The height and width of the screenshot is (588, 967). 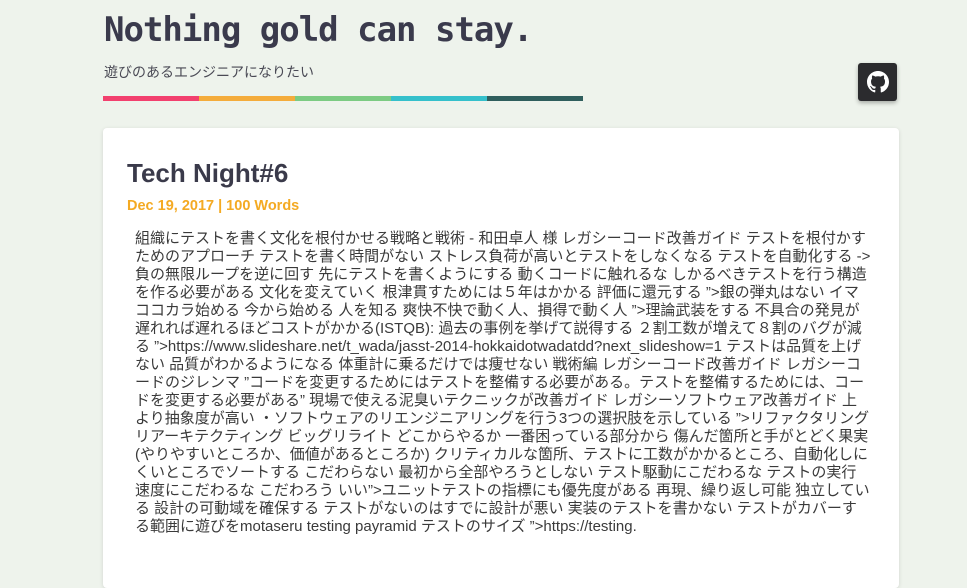 What do you see at coordinates (213, 206) in the screenshot?
I see `post-meta: Dec 19, 2017 | 100 Words` at bounding box center [213, 206].